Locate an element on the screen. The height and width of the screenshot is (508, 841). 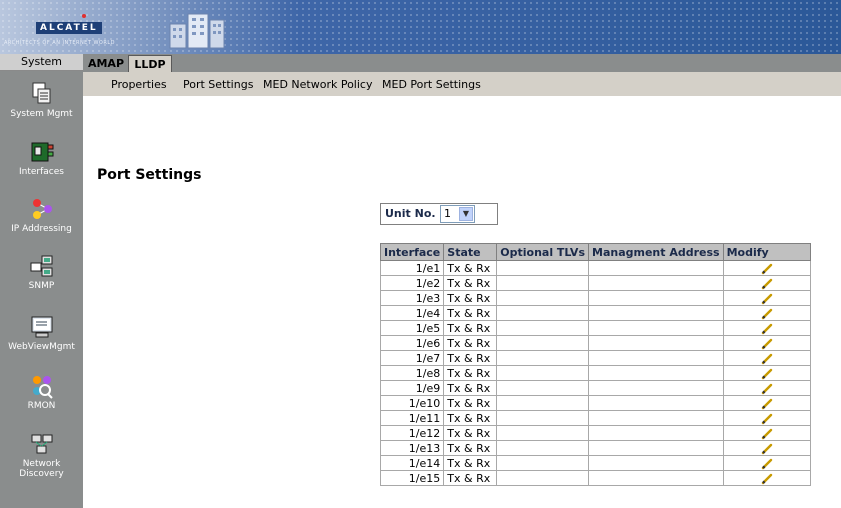
interface-cell: 1/e2 is located at coordinates (412, 283).